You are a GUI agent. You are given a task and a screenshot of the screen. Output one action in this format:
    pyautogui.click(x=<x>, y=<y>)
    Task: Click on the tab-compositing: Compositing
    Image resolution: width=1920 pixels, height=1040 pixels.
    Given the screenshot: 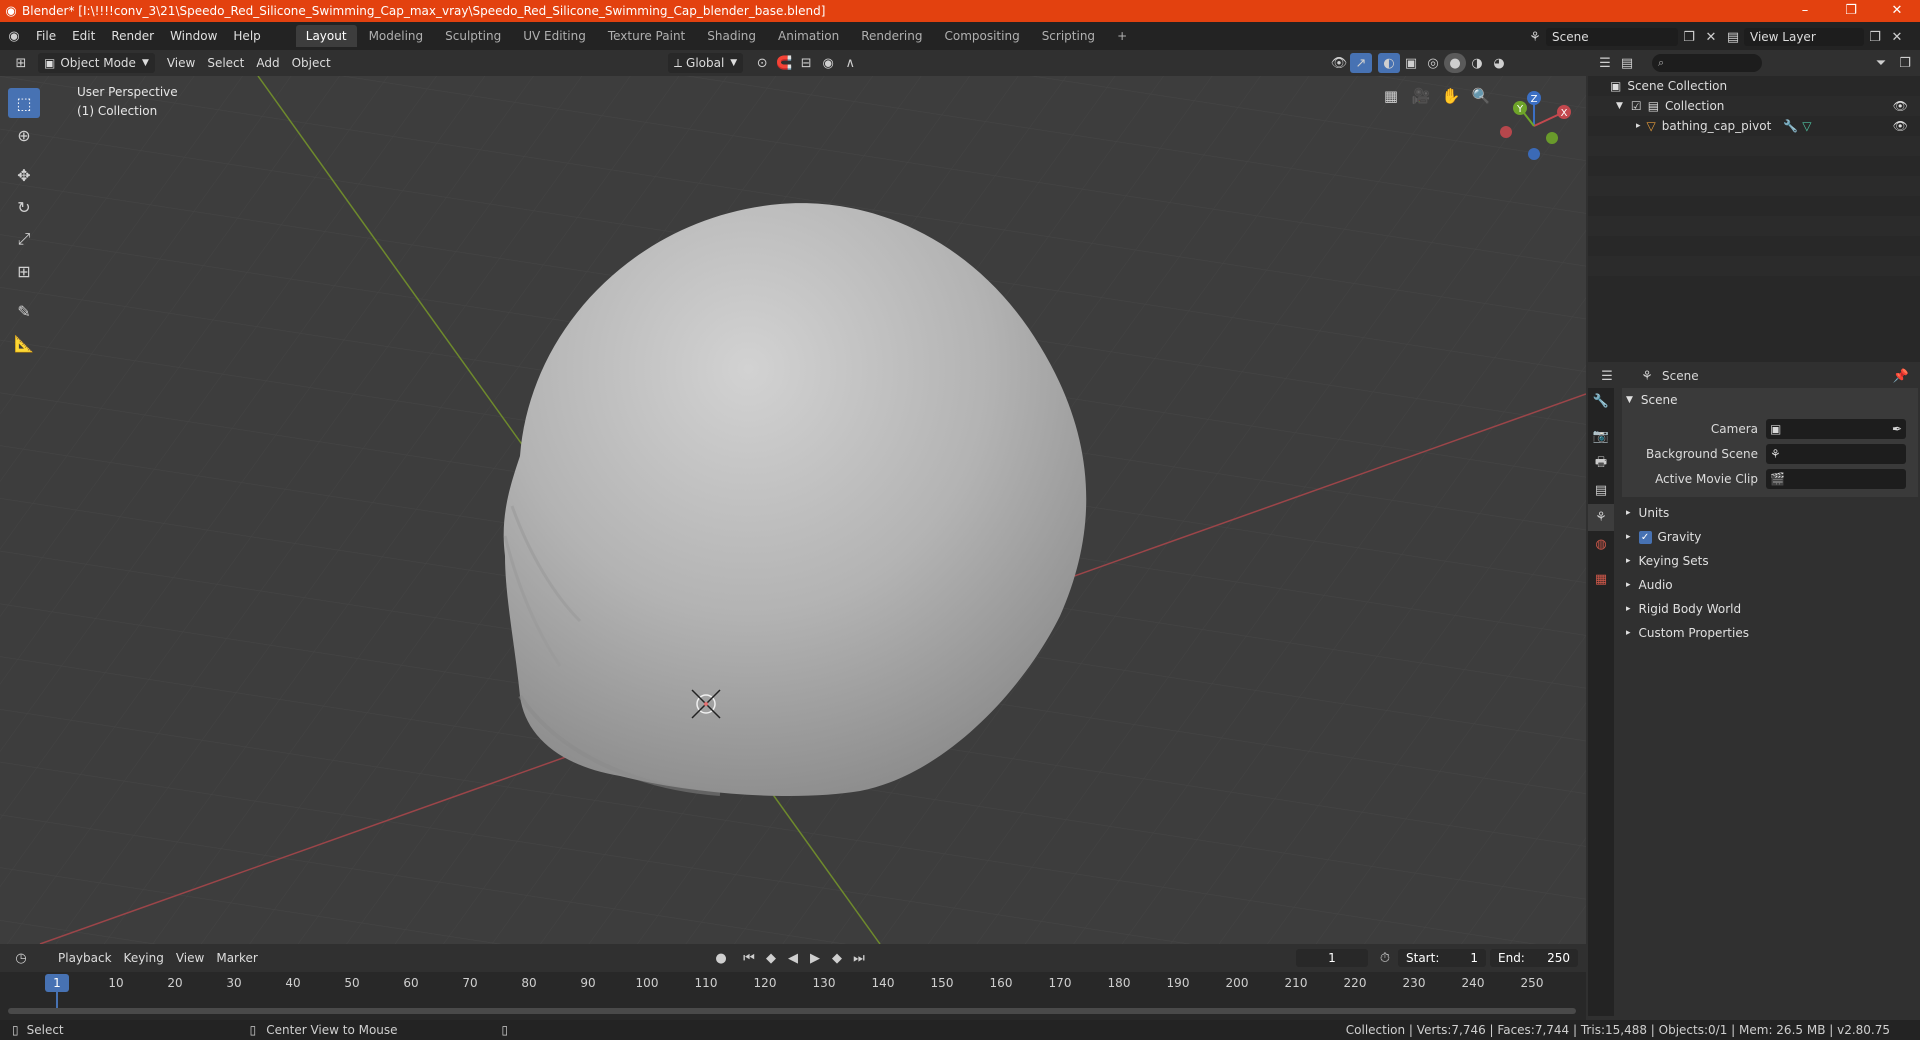 What is the action you would take?
    pyautogui.click(x=981, y=36)
    